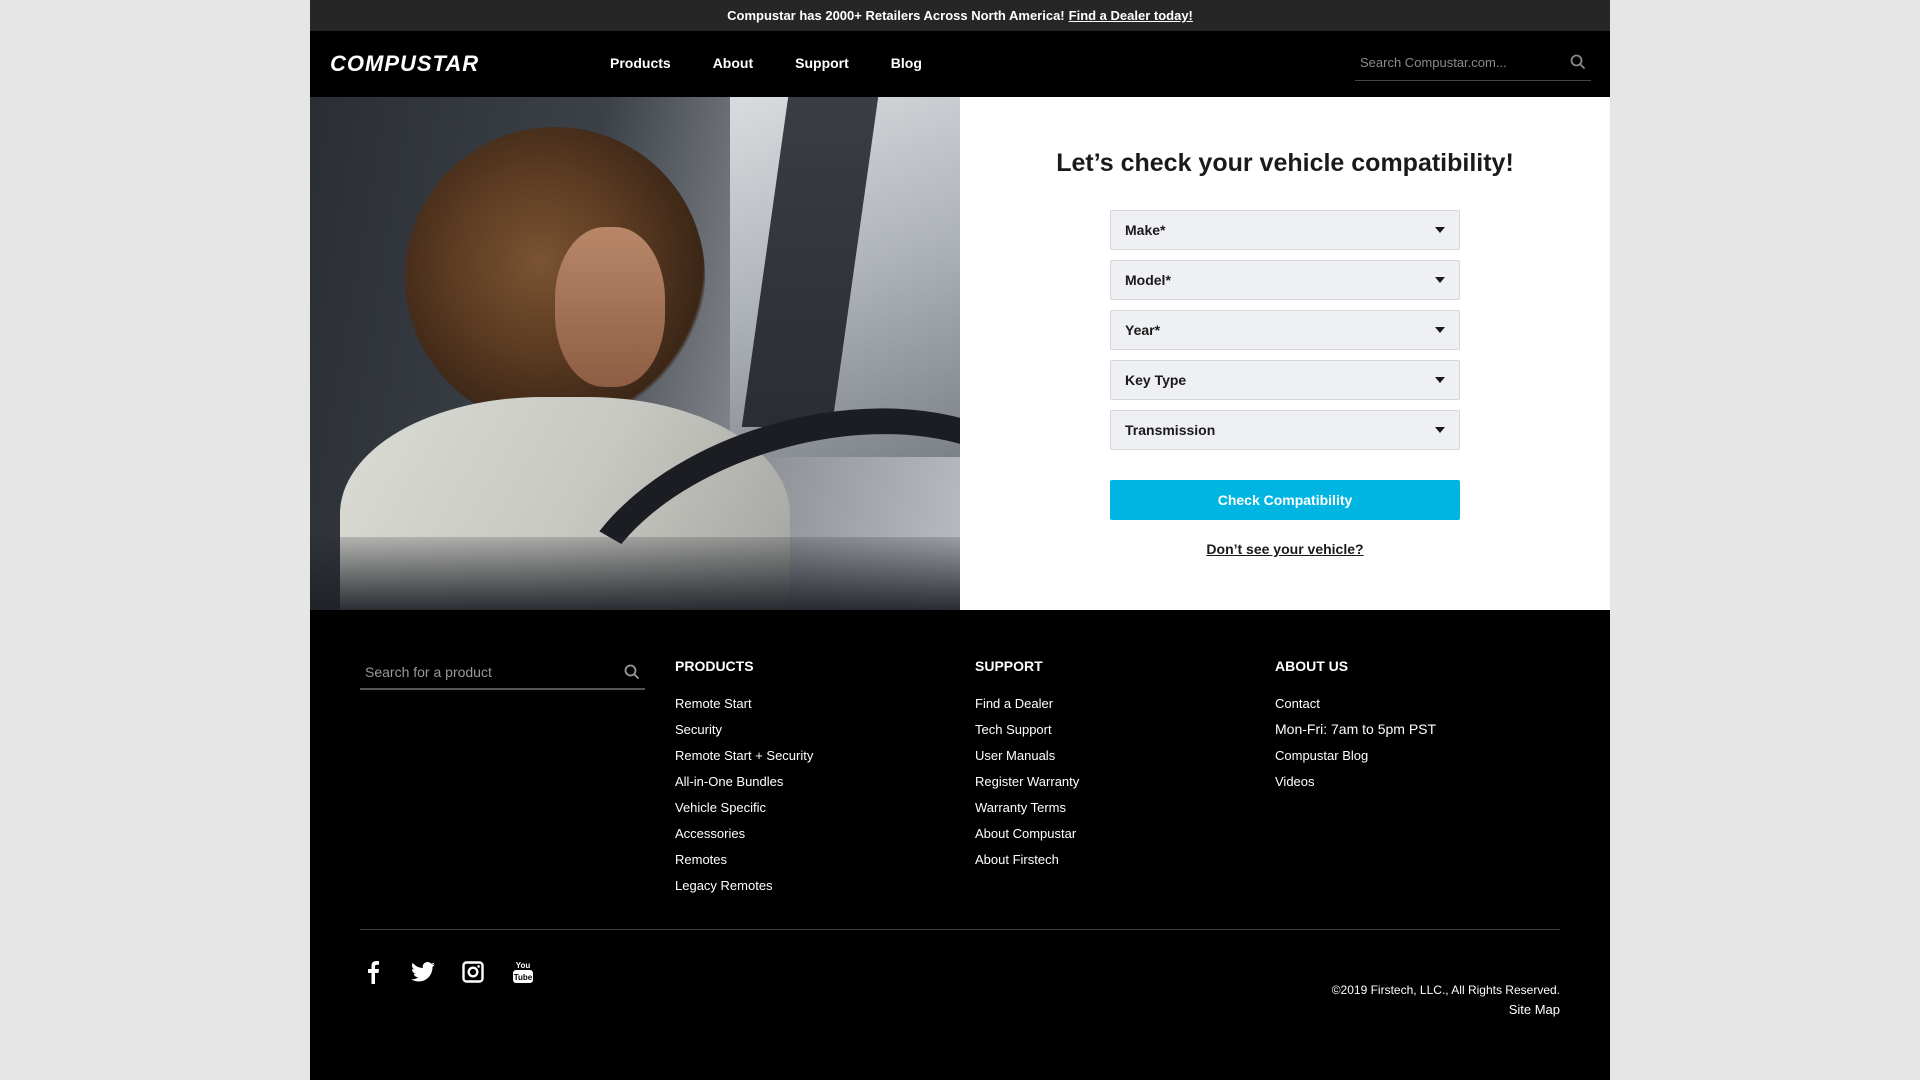 Image resolution: width=1920 pixels, height=1080 pixels. What do you see at coordinates (373, 972) in the screenshot?
I see `facebook-icon` at bounding box center [373, 972].